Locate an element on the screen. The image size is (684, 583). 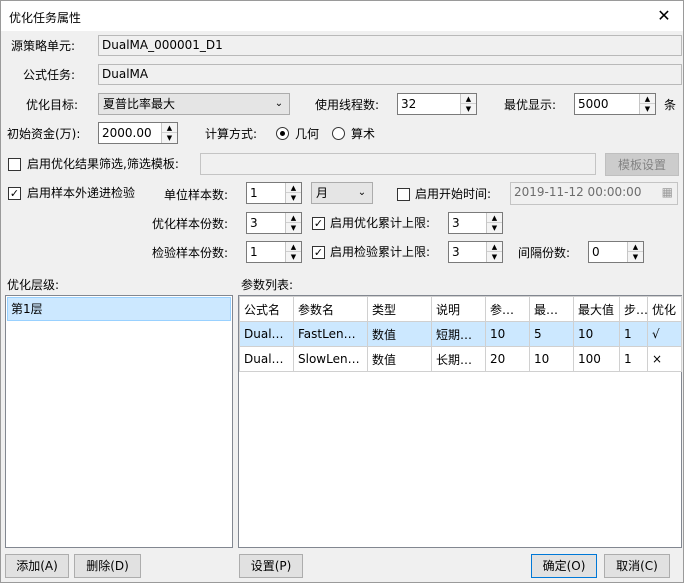
threads-label: 使用线程数: is located at coordinates (347, 105).